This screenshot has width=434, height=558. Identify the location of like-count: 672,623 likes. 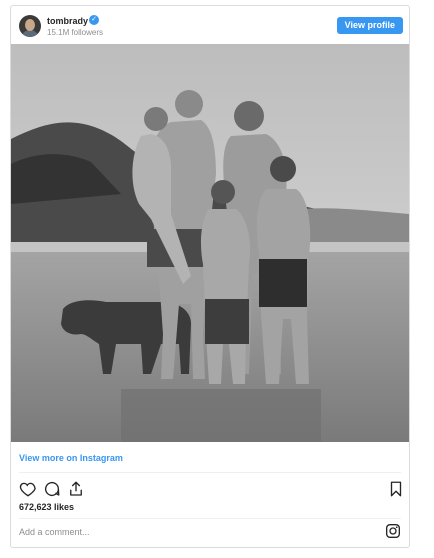
(46, 507).